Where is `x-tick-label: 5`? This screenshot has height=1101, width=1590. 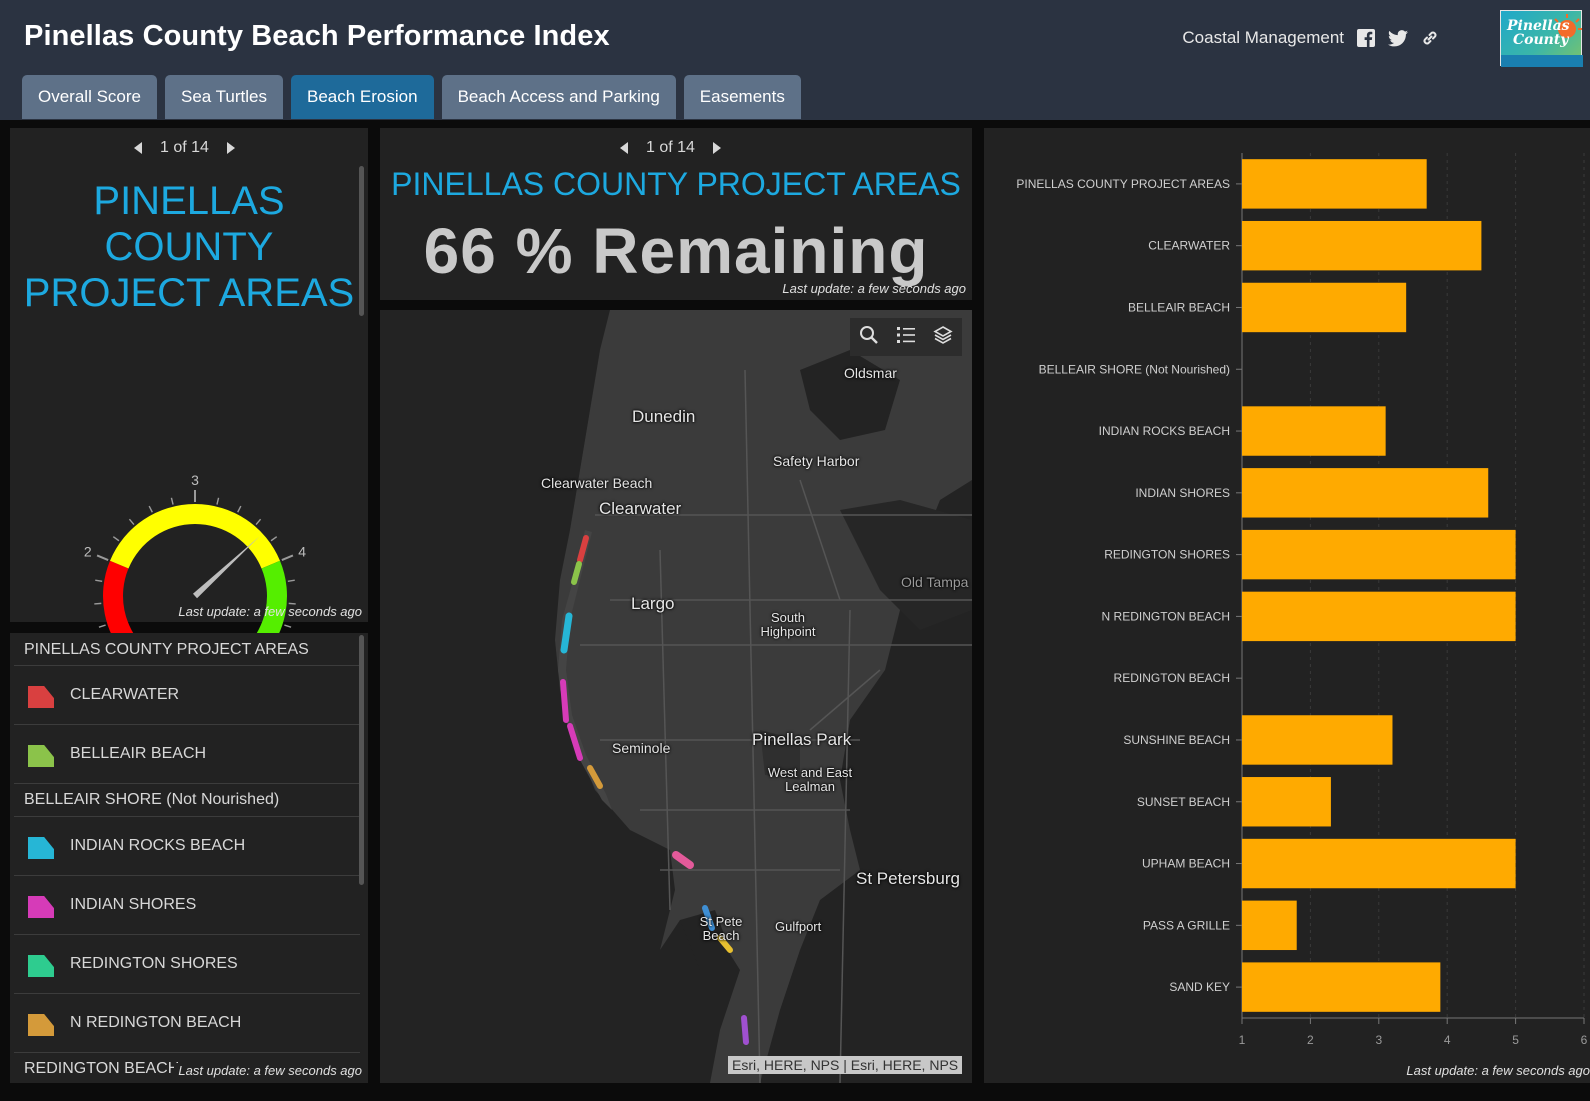
x-tick-label: 5 is located at coordinates (1515, 1040).